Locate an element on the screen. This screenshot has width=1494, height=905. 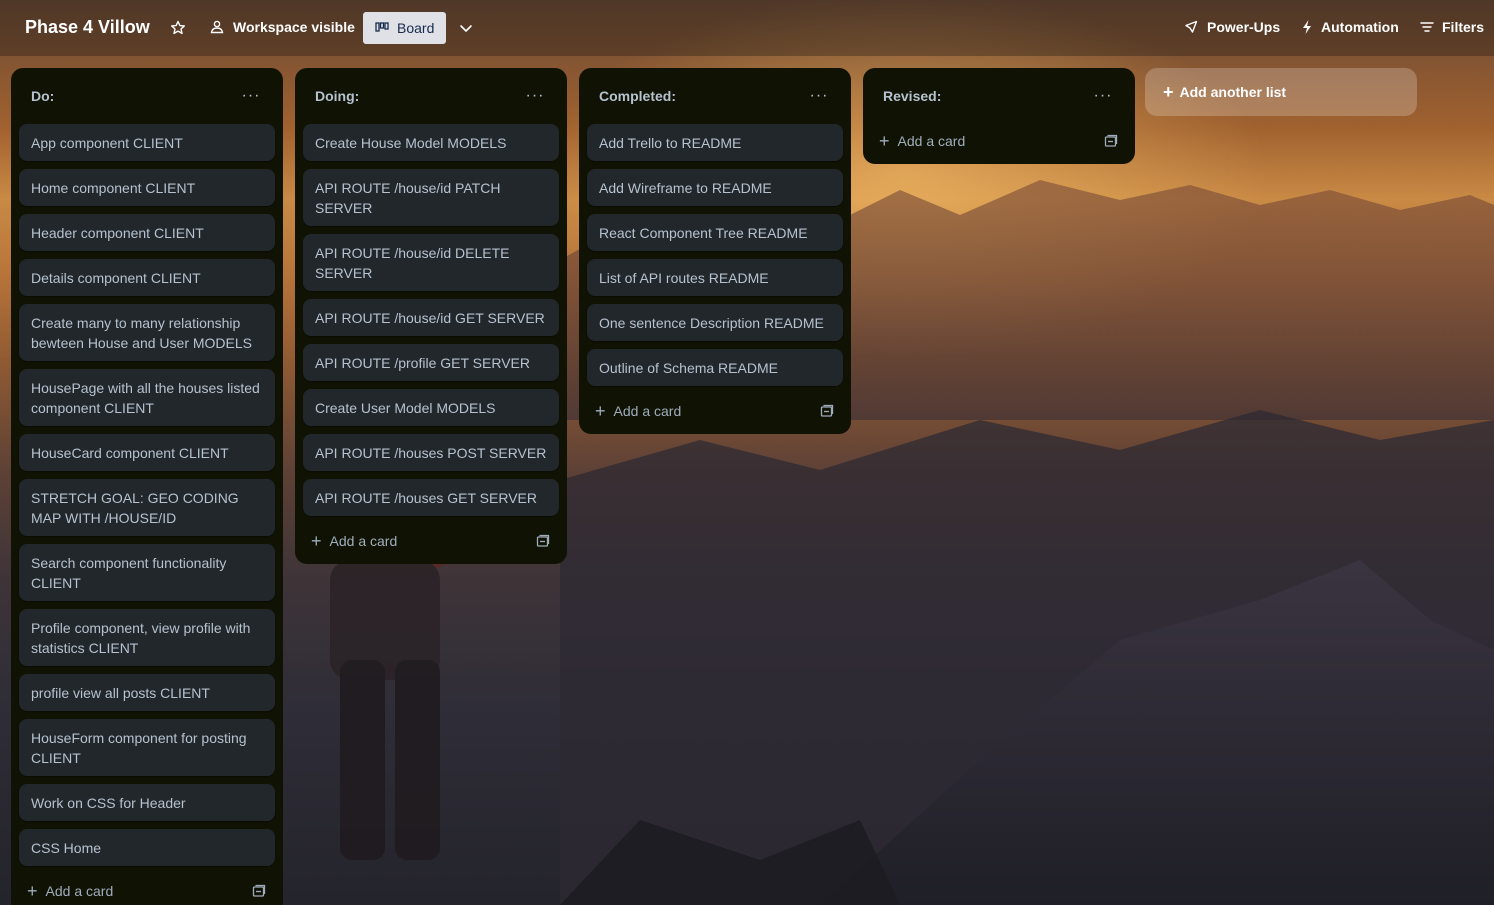
card: Add Trello to README is located at coordinates (715, 142).